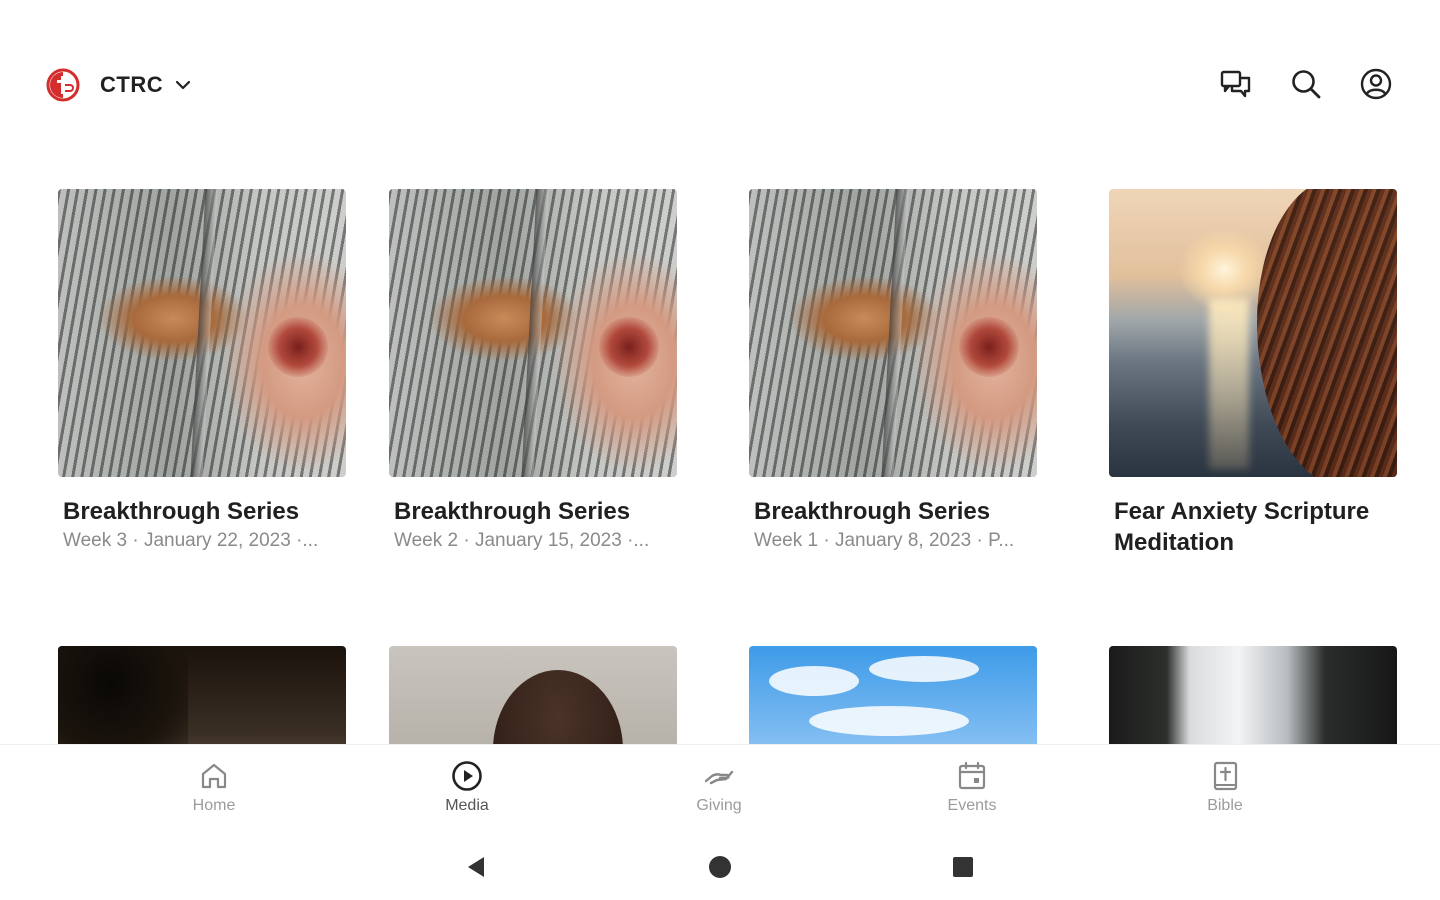 This screenshot has height=900, width=1440. I want to click on giving-hand-icon, so click(719, 777).